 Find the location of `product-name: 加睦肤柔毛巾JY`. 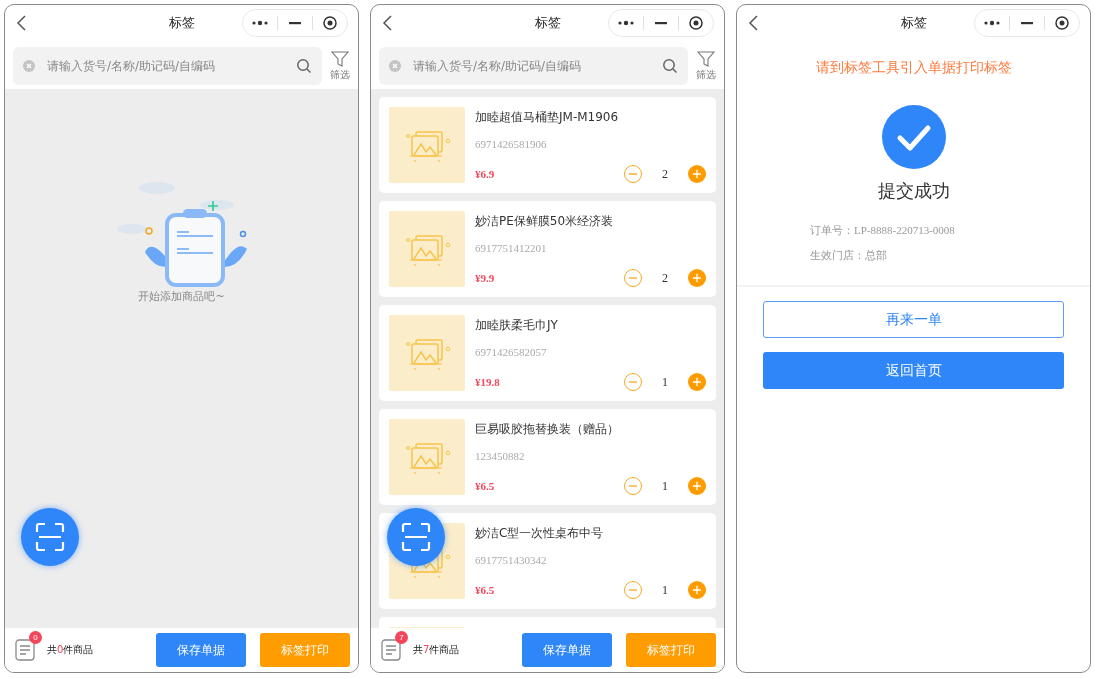

product-name: 加睦肤柔毛巾JY is located at coordinates (517, 325).